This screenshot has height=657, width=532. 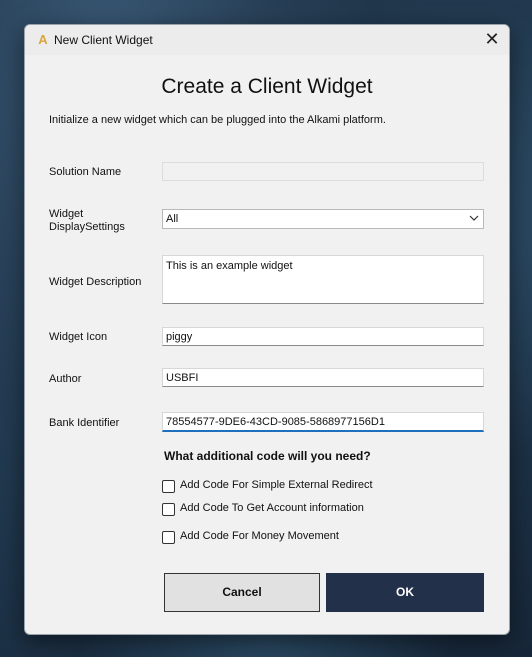 What do you see at coordinates (87, 227) in the screenshot?
I see `display-settings-label-line2: DisplaySettings` at bounding box center [87, 227].